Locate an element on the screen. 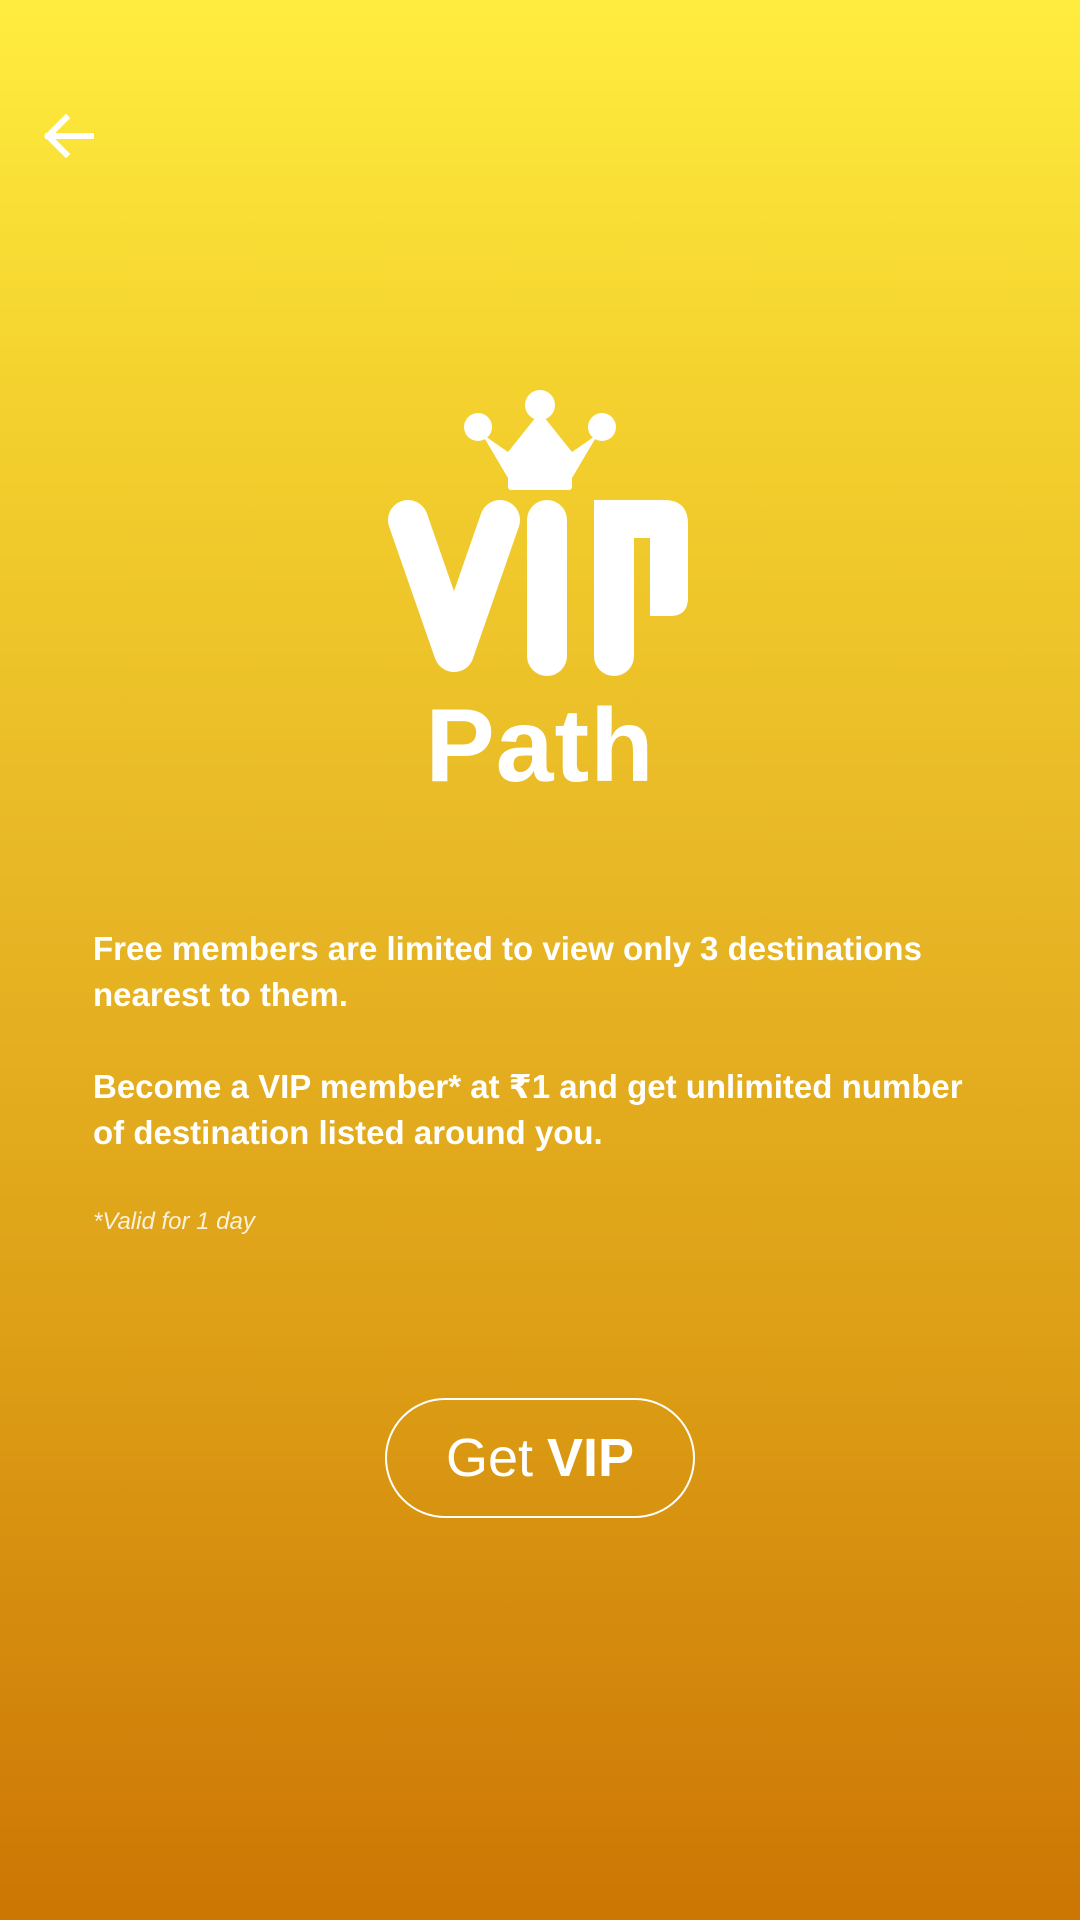 Image resolution: width=1080 pixels, height=1920 pixels. get-vip-button: Get VIP is located at coordinates (540, 1458).